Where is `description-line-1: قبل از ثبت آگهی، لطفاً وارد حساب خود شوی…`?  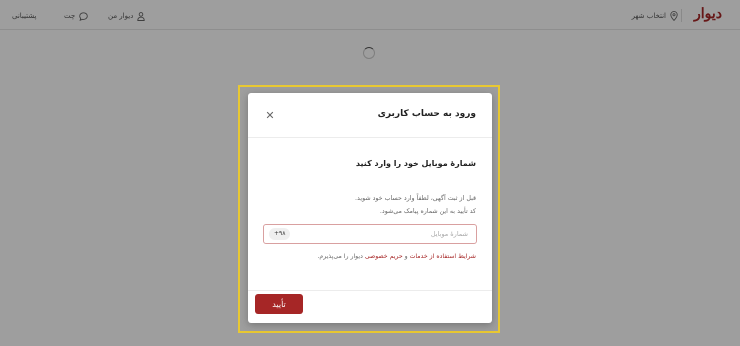
description-line-1: قبل از ثبت آگهی، لطفاً وارد حساب خود شوی… is located at coordinates (415, 198).